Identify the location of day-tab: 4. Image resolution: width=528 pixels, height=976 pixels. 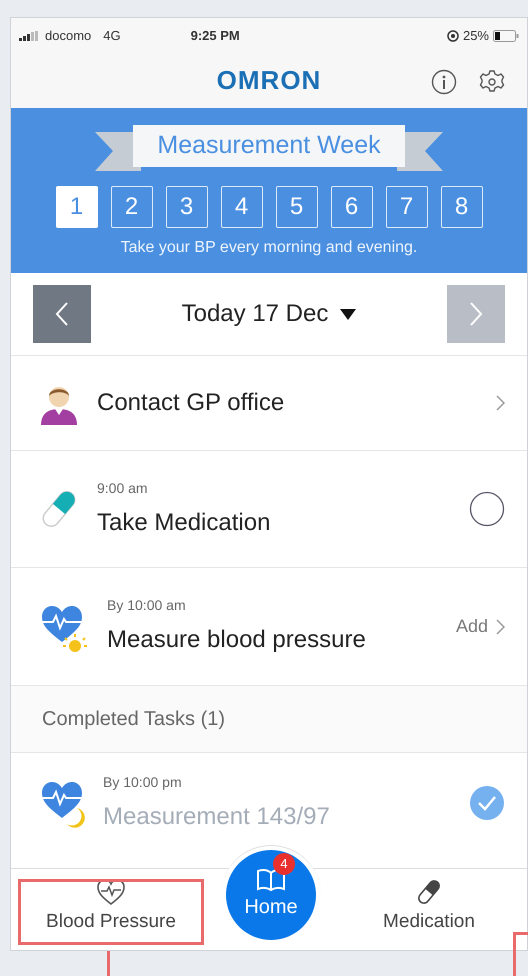
(241, 207).